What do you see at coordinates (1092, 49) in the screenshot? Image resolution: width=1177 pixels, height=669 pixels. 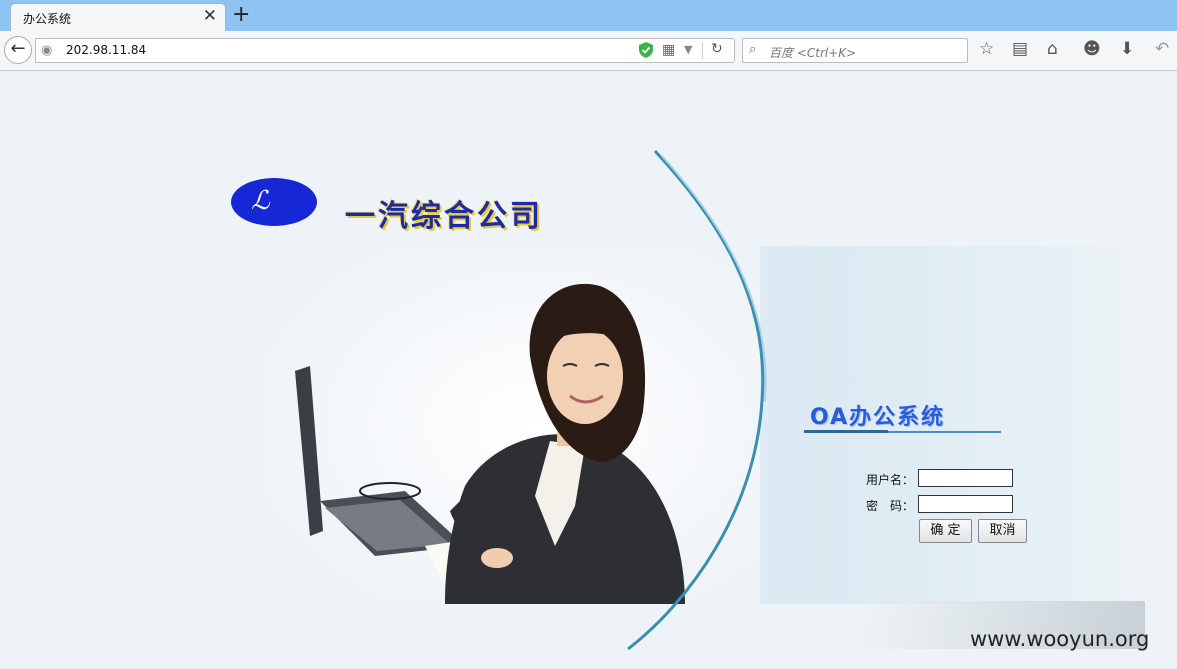 I see `smile-icon: ☻` at bounding box center [1092, 49].